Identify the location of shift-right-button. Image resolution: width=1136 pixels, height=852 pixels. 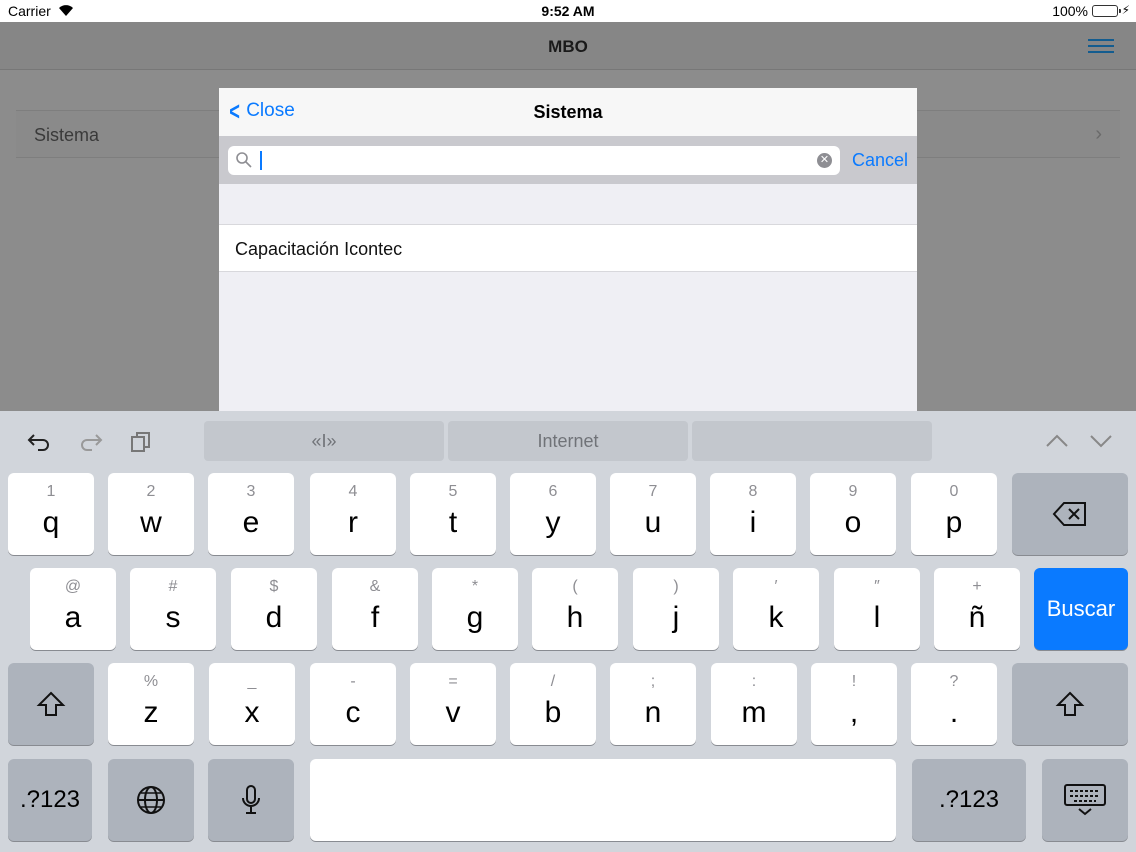
(1070, 704).